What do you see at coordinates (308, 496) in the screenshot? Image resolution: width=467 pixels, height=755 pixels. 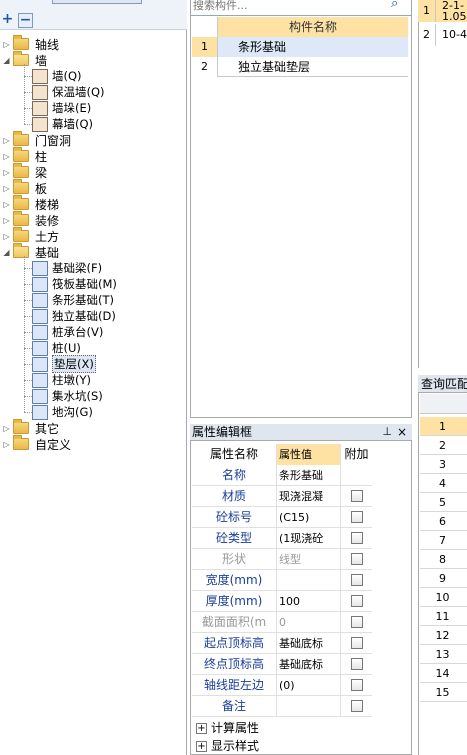 I see `property-value: 现浇混凝` at bounding box center [308, 496].